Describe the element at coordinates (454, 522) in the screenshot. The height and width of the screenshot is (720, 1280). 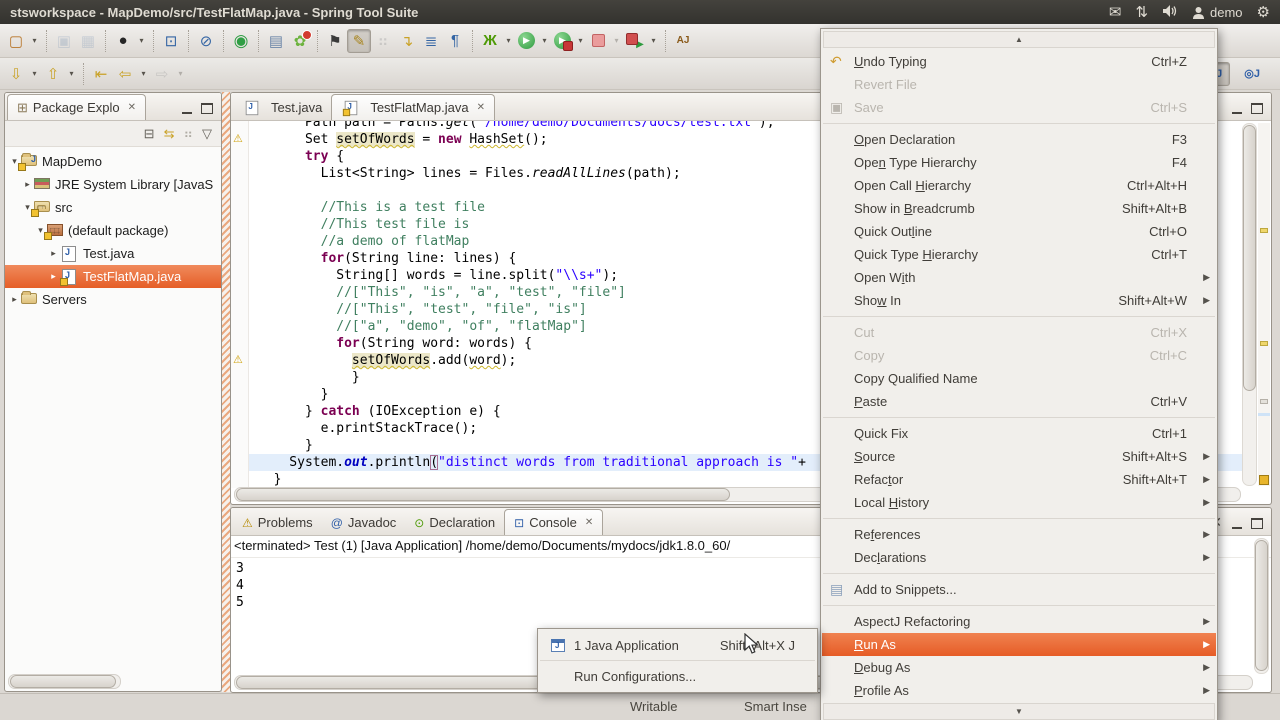
I see `console-tab-declaration: ⊙ Declaration` at that location.